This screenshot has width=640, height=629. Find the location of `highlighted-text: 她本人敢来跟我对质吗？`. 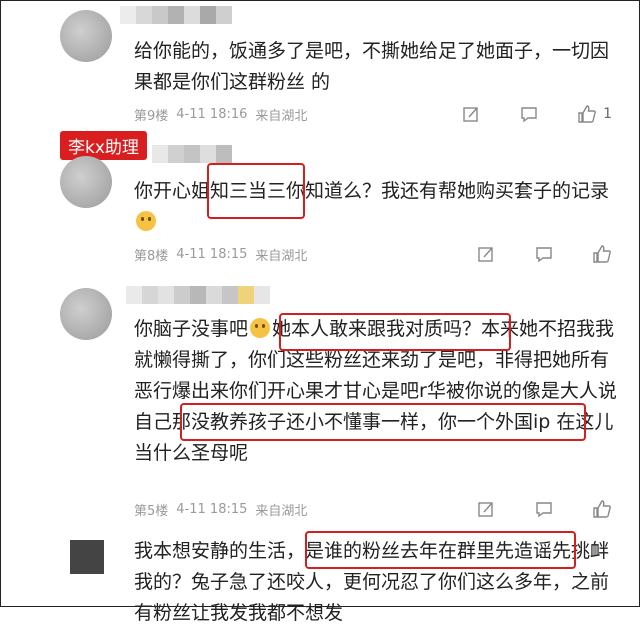

highlighted-text: 她本人敢来跟我对质吗？ is located at coordinates (377, 329).